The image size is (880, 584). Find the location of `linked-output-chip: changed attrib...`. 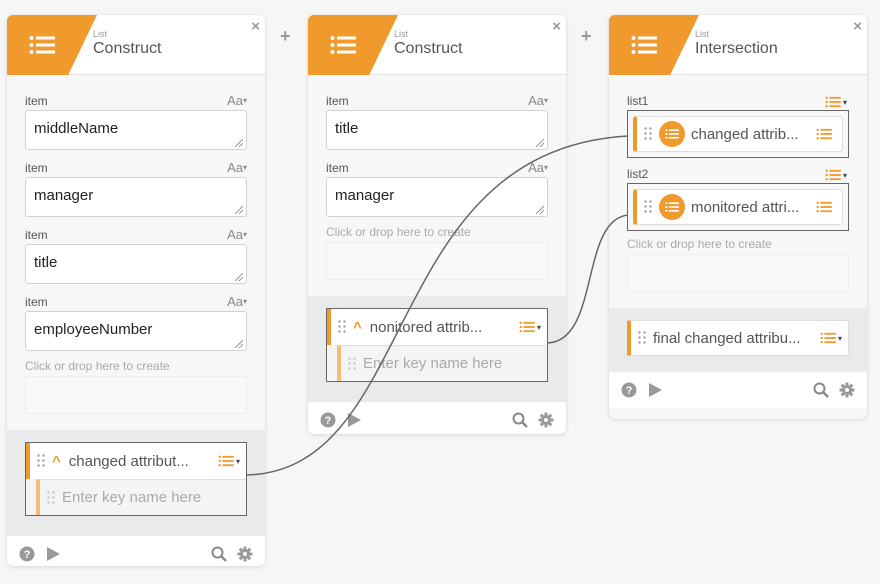

linked-output-chip: changed attrib... is located at coordinates (738, 134).